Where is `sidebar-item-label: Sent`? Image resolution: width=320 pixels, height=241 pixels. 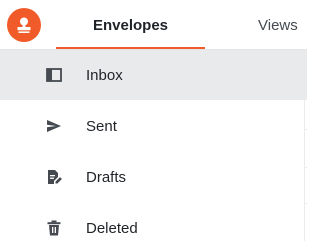
sidebar-item-label: Sent is located at coordinates (101, 126).